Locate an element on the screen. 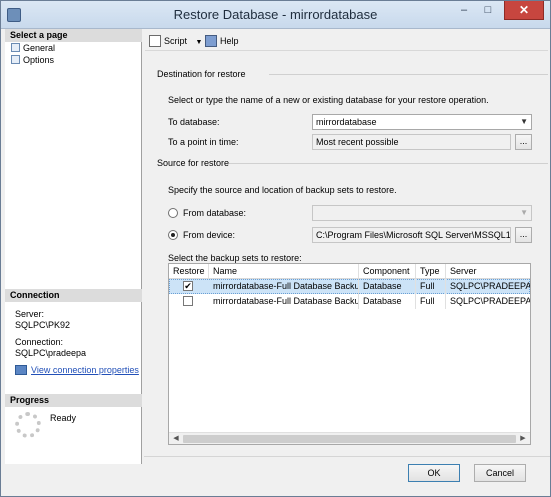  help-icon is located at coordinates (211, 41).